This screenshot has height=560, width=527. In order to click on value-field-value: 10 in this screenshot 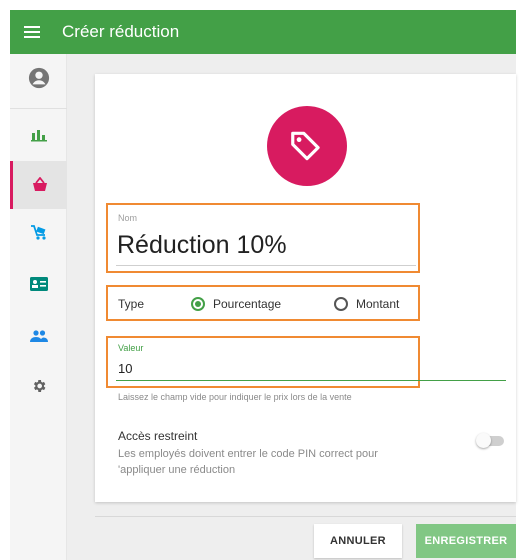, I will do `click(125, 368)`.